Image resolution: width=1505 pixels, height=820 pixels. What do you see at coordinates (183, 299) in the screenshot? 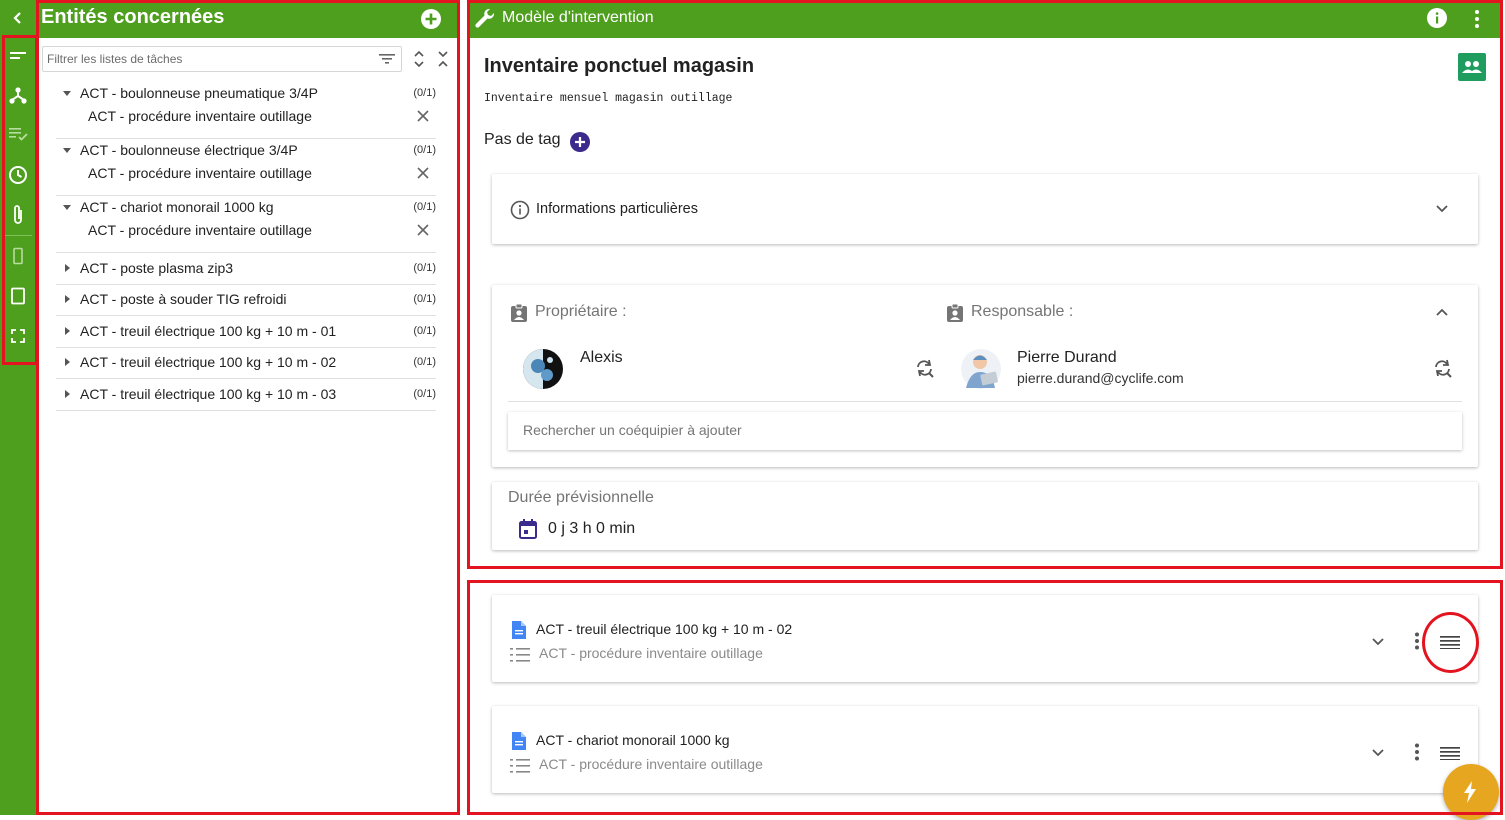
I see `entity-label: ACT - poste à souder TIG refroidi` at bounding box center [183, 299].